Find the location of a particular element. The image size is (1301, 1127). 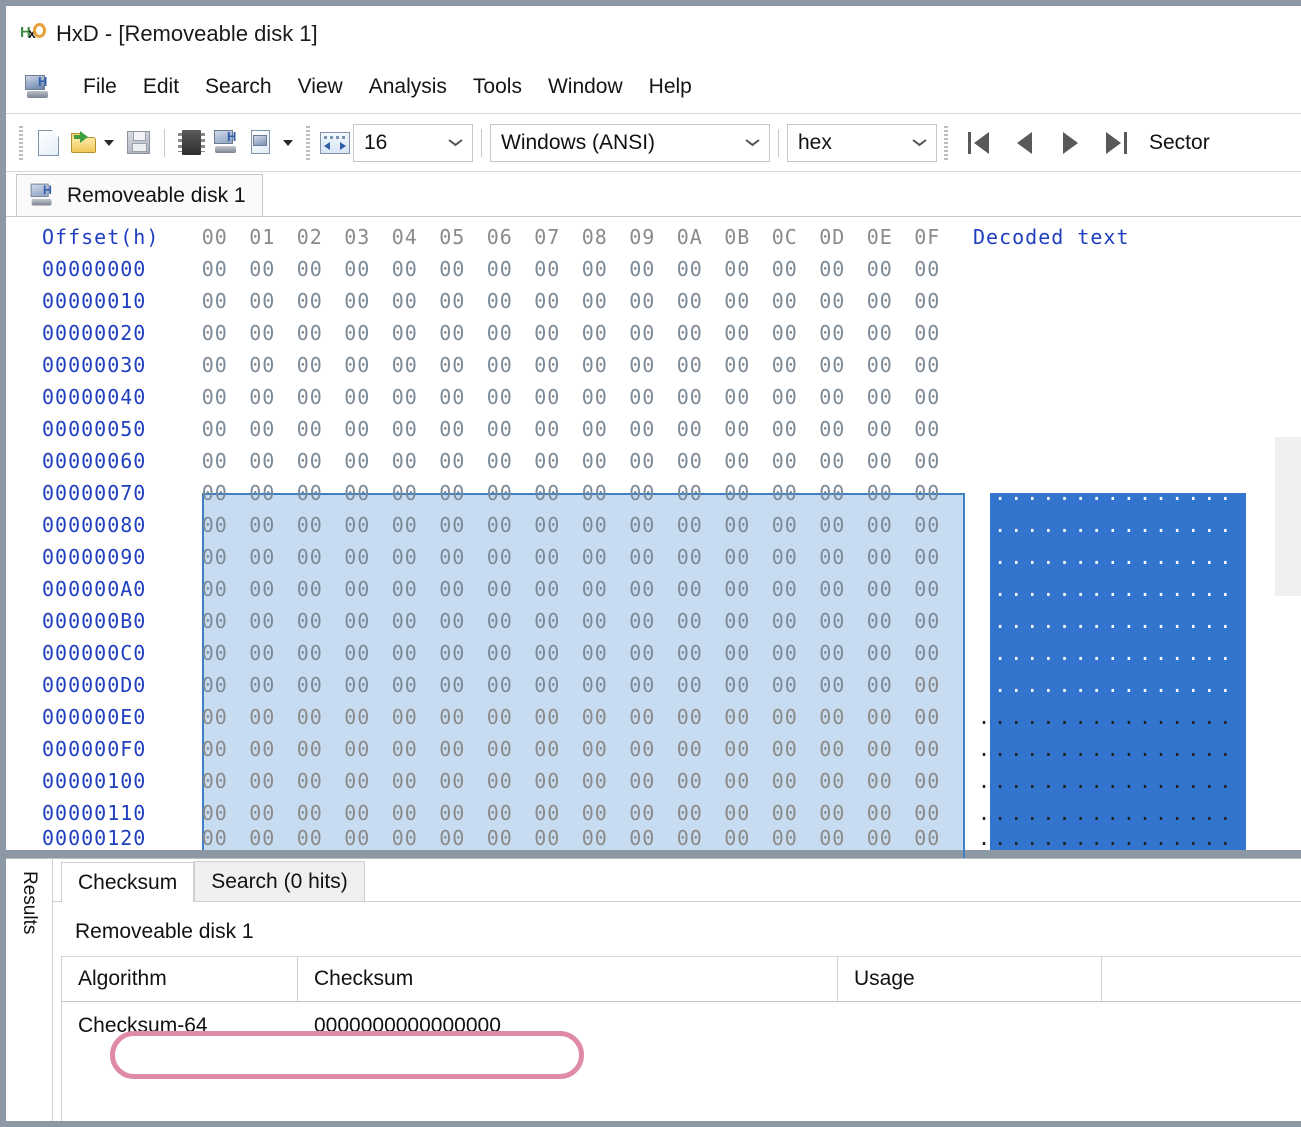

previous-sector-button is located at coordinates (1024, 143).